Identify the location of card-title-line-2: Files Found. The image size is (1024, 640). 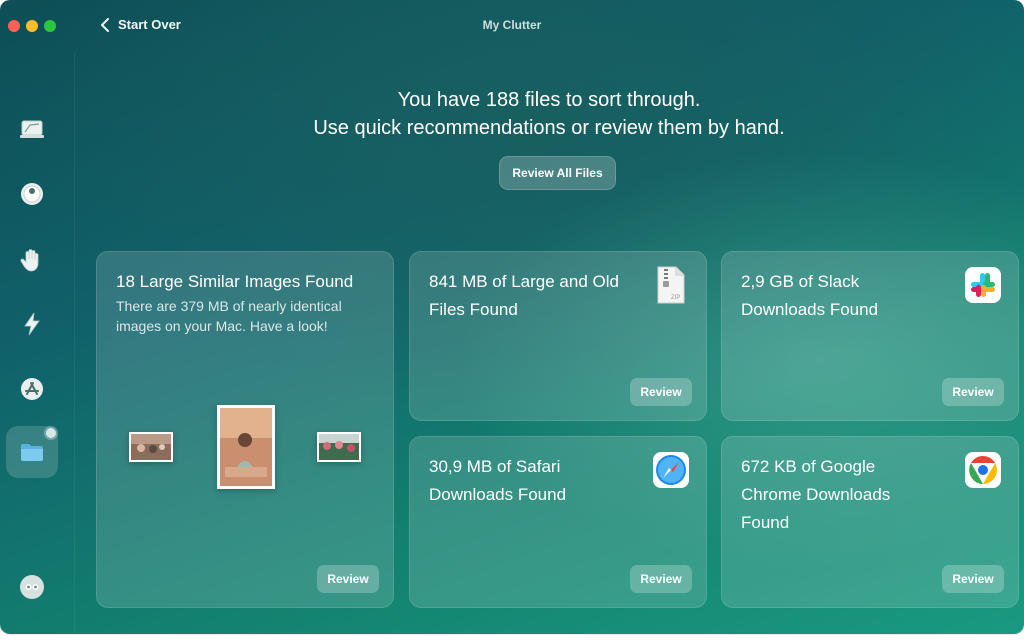
(473, 309).